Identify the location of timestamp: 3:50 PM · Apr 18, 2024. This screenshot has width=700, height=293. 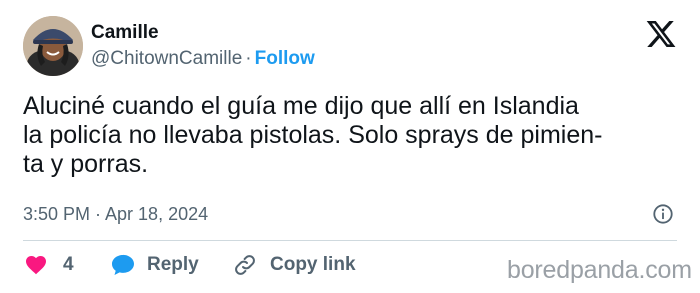
(115, 214).